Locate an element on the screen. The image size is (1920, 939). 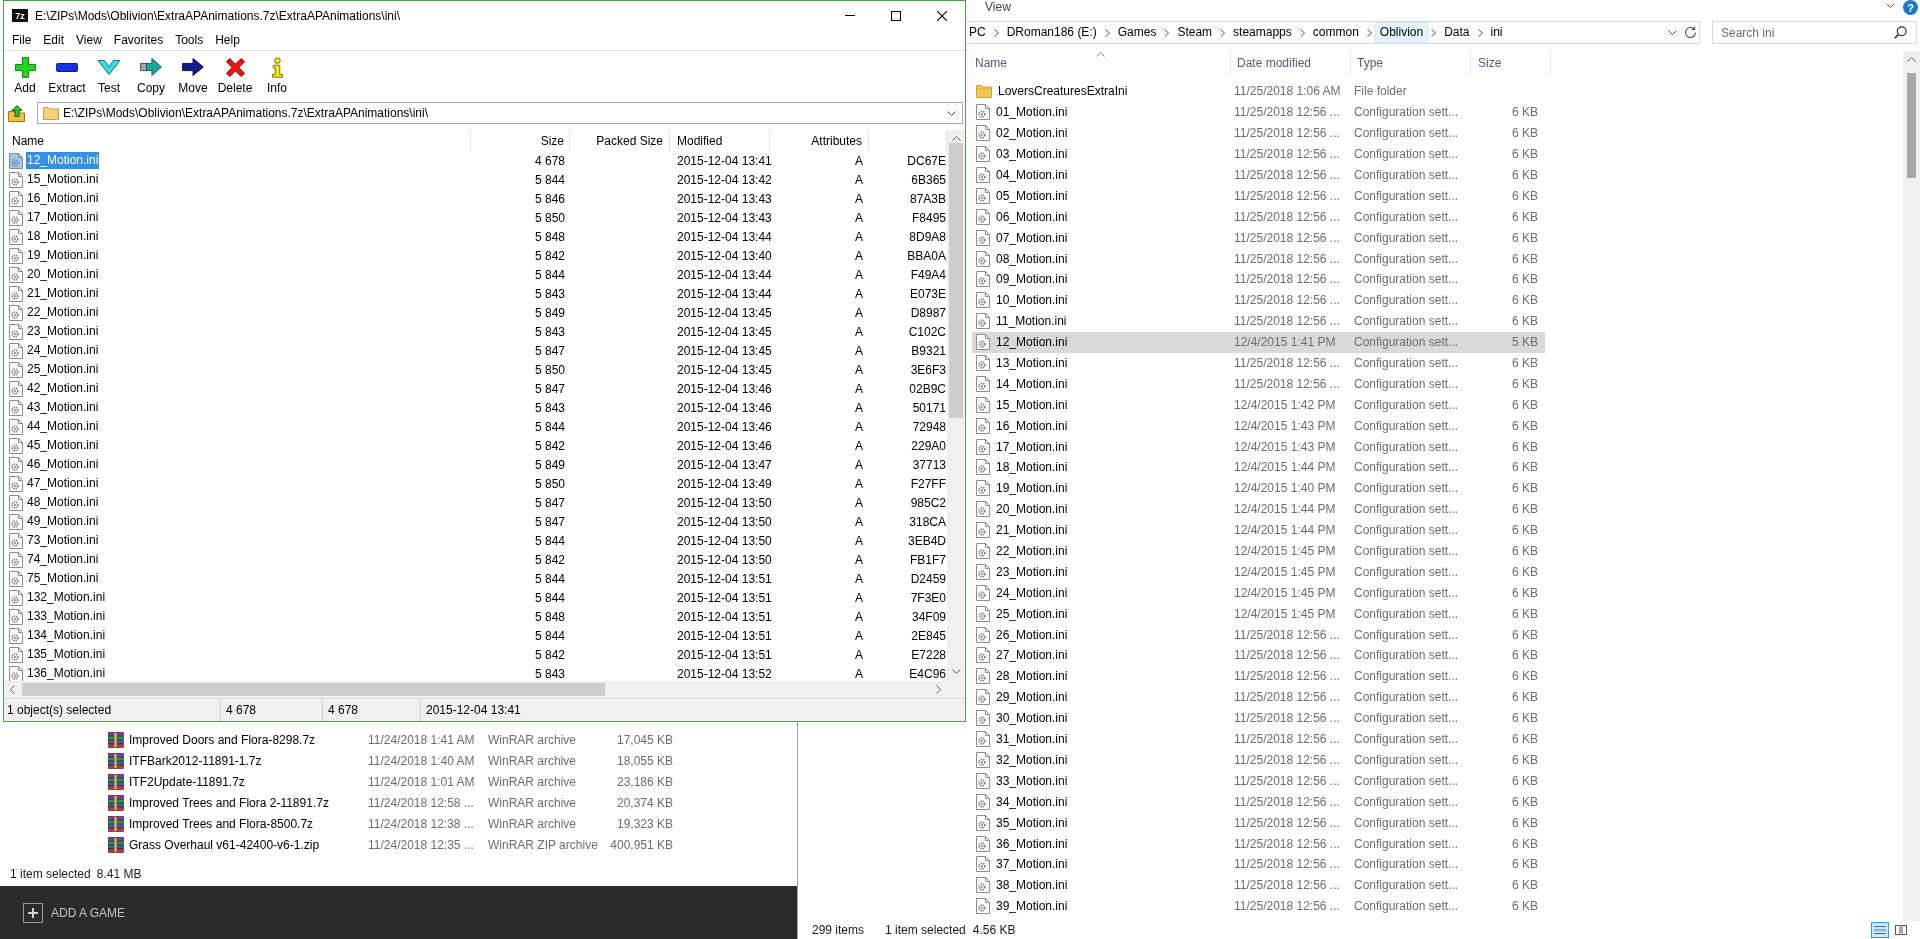
file-row: 29_Motion.ini 11/25/2018 12:56 ... Configuration sett... 6 KB is located at coordinates (1258, 697).